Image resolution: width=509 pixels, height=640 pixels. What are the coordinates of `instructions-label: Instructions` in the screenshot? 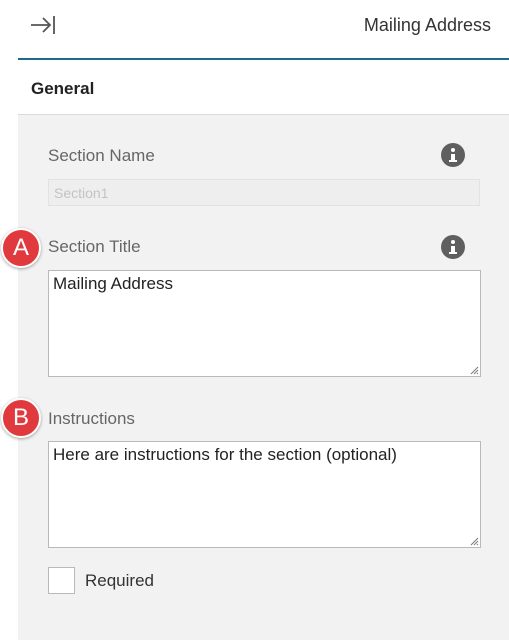 It's located at (91, 418).